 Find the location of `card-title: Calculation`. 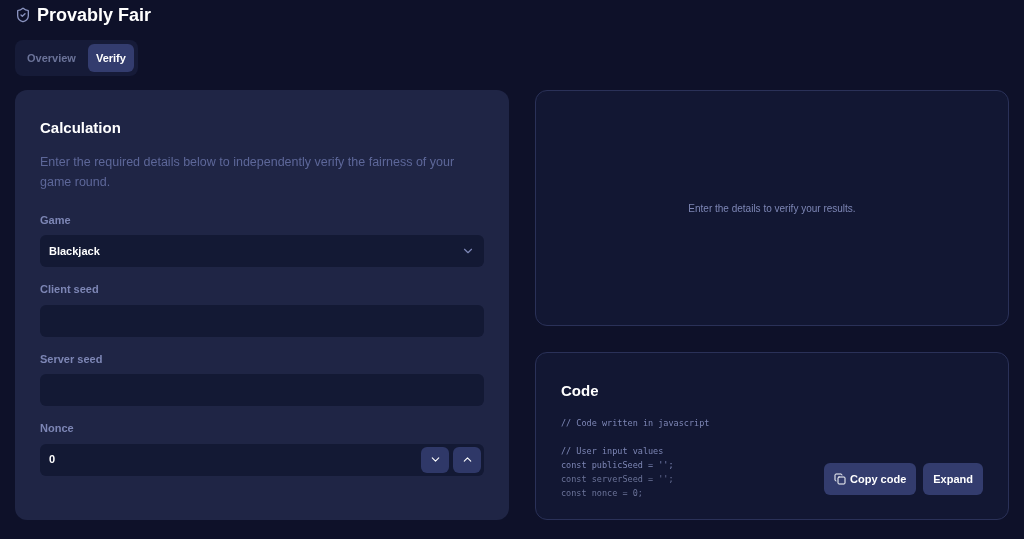

card-title: Calculation is located at coordinates (81, 128).